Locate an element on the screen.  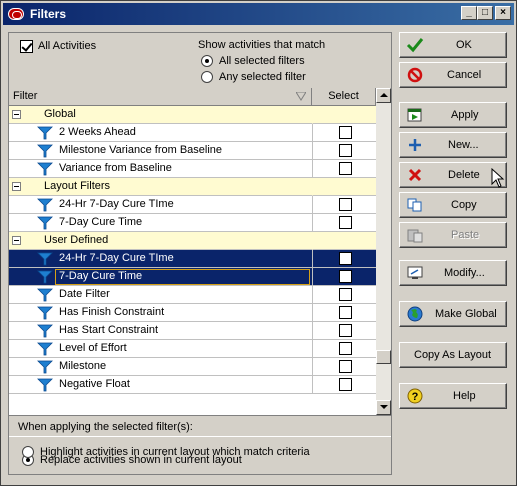
select-column-header: Select is located at coordinates (344, 97).